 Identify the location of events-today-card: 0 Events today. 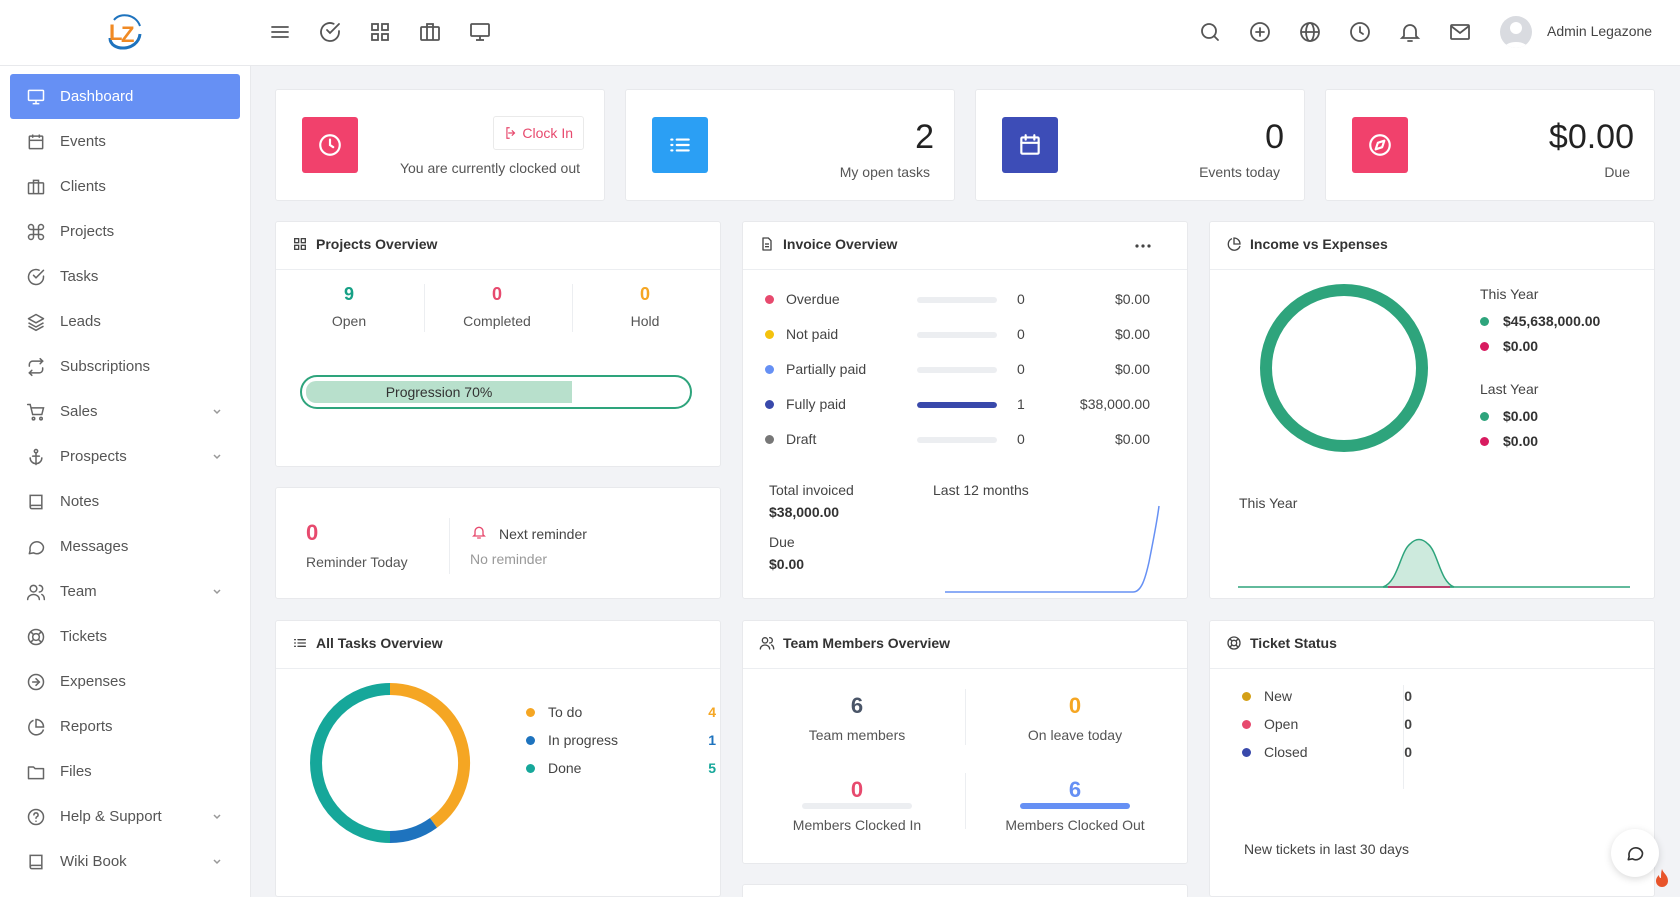
(1140, 145).